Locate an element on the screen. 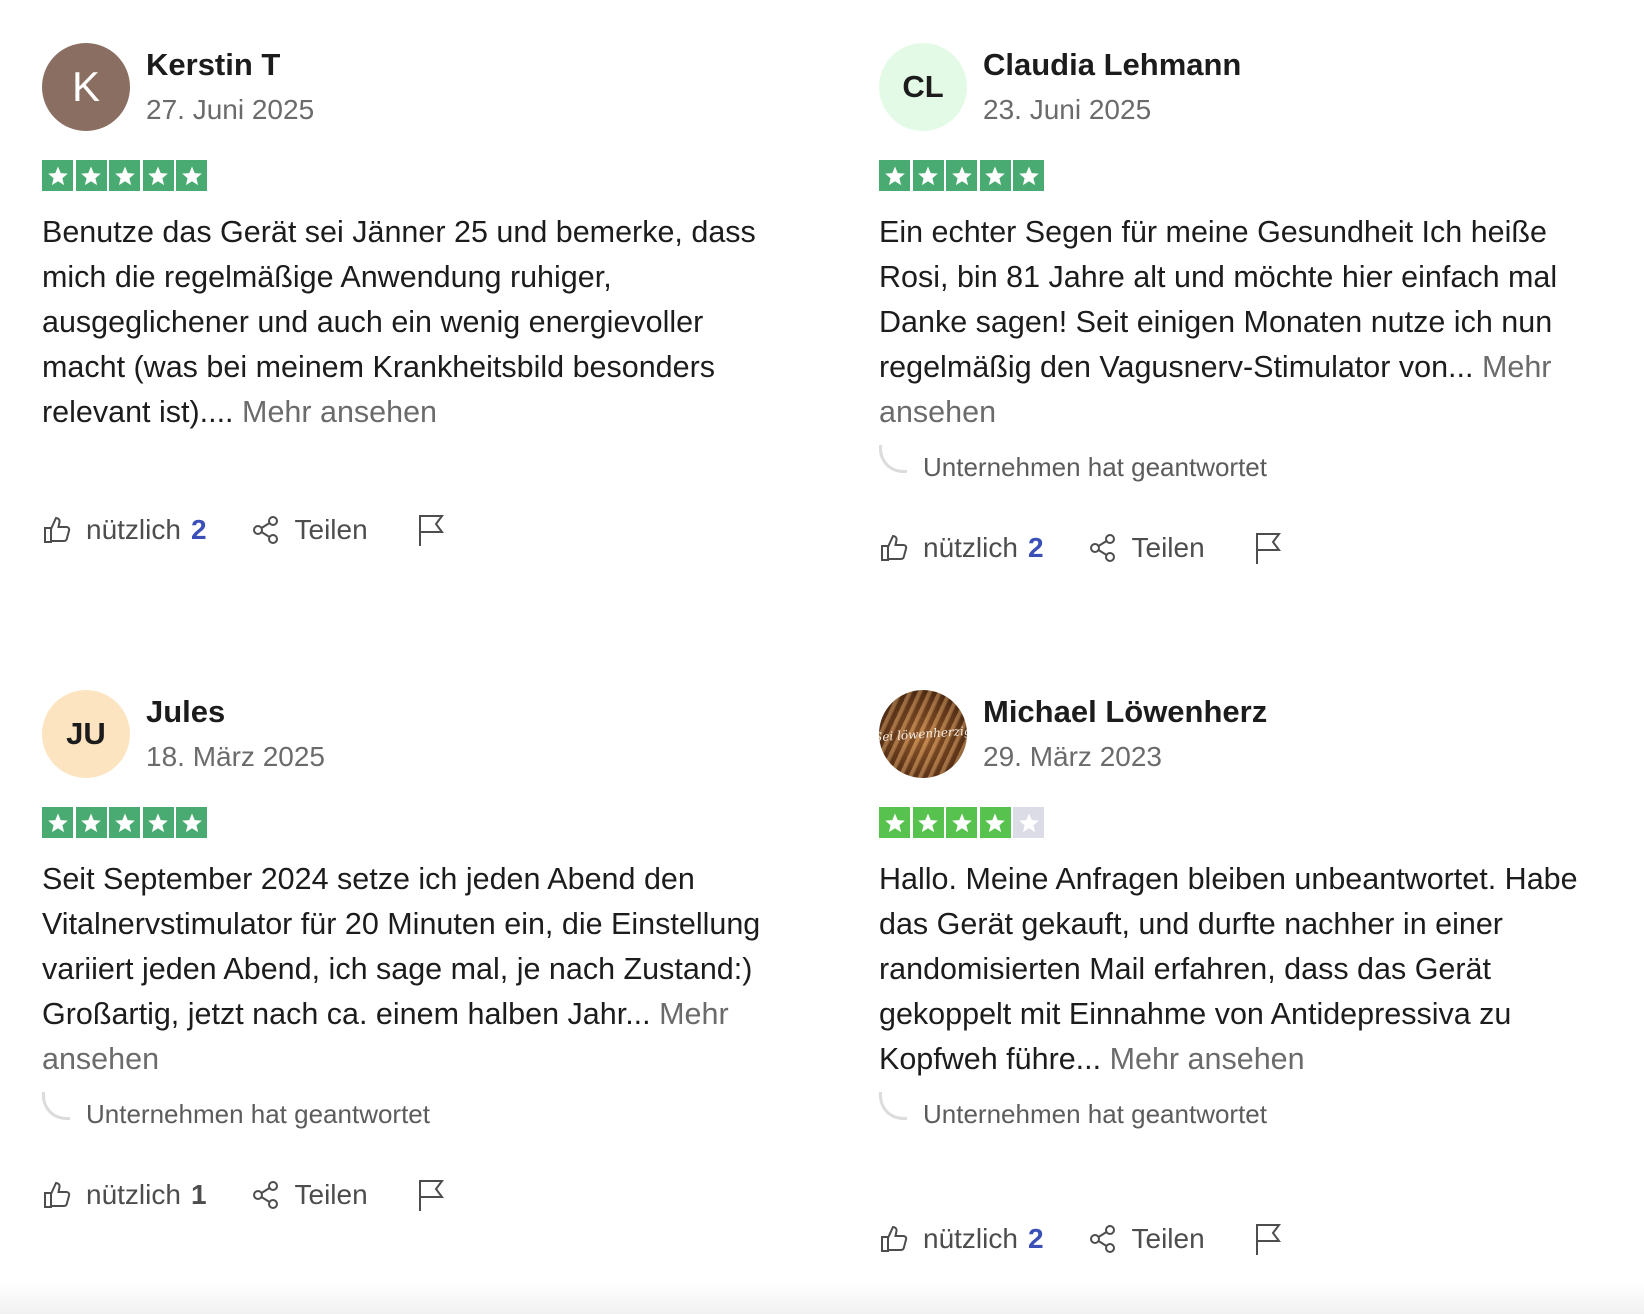  avatar: K is located at coordinates (86, 87).